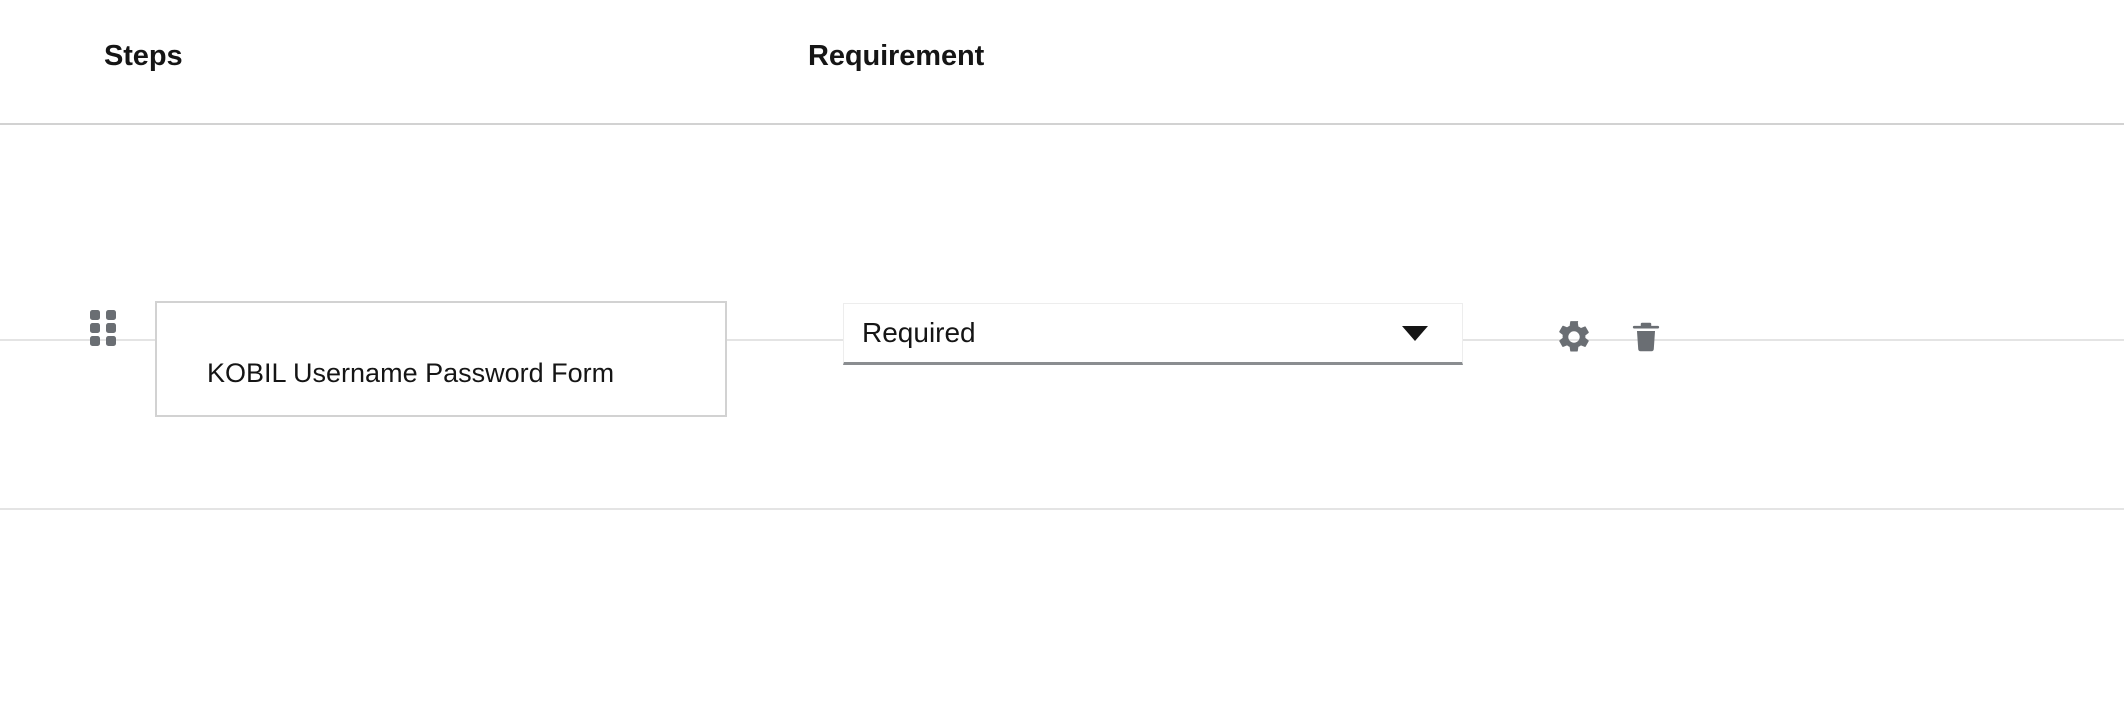 The width and height of the screenshot is (2124, 724). What do you see at coordinates (1415, 333) in the screenshot?
I see `chevron-down-icon` at bounding box center [1415, 333].